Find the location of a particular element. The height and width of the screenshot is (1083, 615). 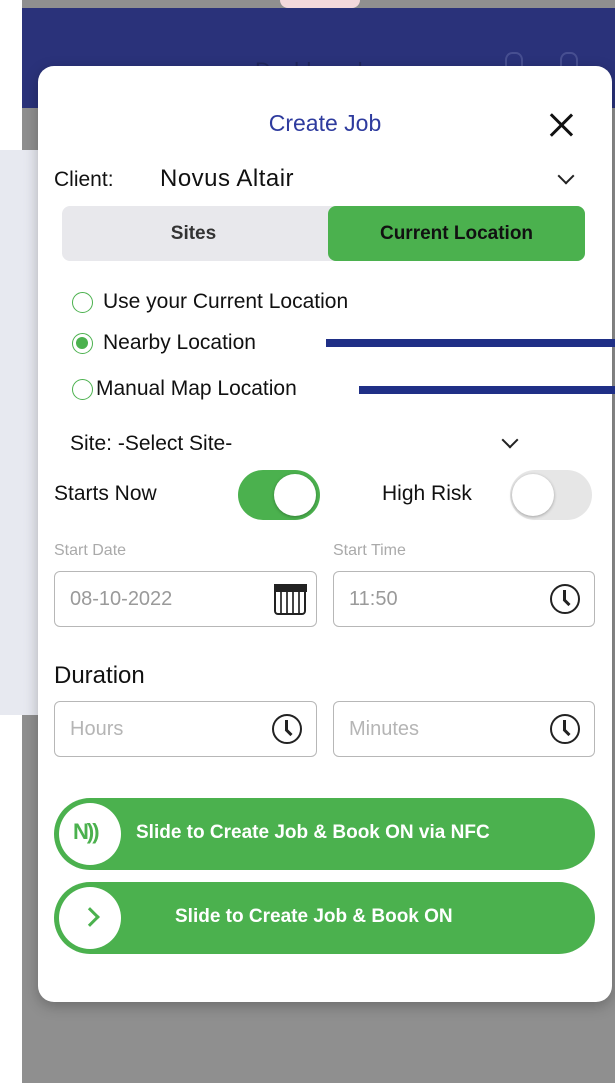

minutes-input: Minutes is located at coordinates (464, 729).